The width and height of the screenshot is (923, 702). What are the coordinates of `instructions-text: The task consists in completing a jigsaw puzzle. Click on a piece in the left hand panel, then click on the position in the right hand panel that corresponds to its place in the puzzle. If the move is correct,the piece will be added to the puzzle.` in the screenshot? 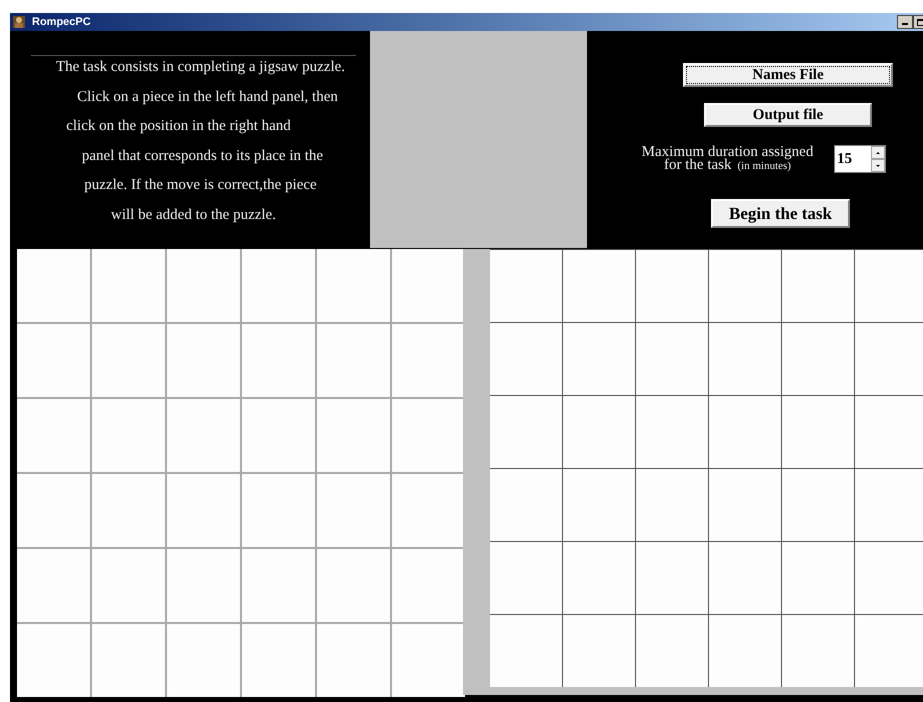 It's located at (200, 141).